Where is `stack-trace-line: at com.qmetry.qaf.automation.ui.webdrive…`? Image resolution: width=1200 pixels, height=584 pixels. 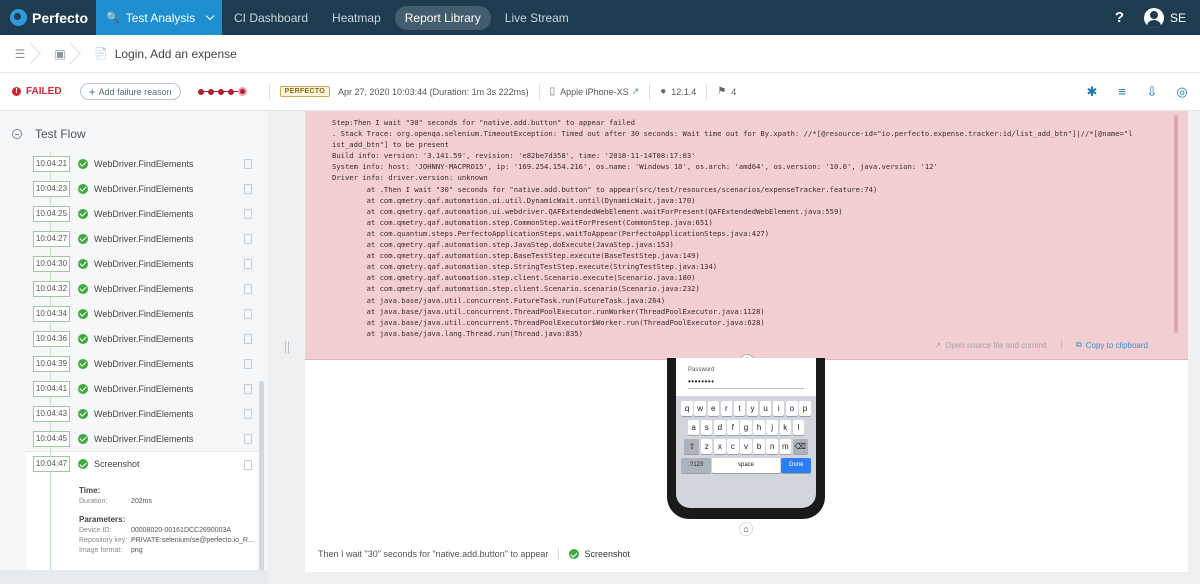
stack-trace-line: at com.qmetry.qaf.automation.ui.webdrive… is located at coordinates (587, 211).